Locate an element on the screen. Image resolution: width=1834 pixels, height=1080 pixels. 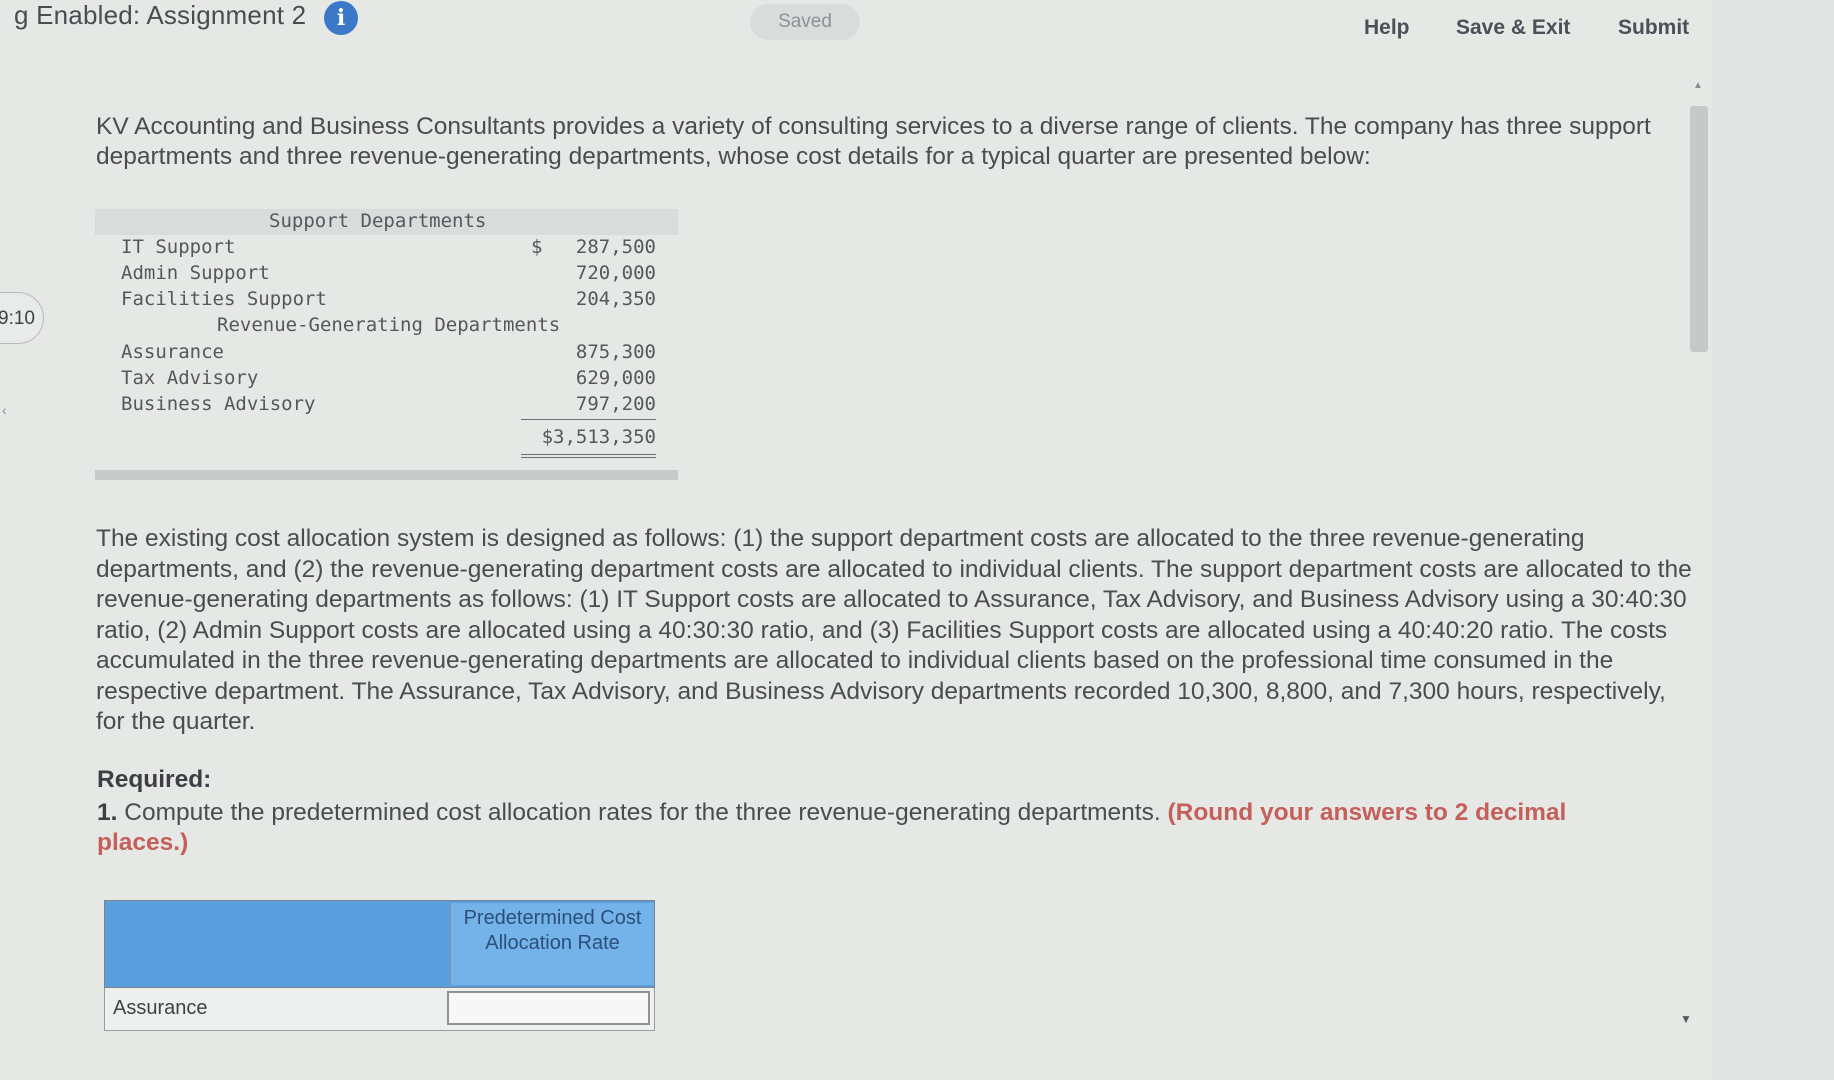
timer-badge: 9:10 is located at coordinates (22, 318).